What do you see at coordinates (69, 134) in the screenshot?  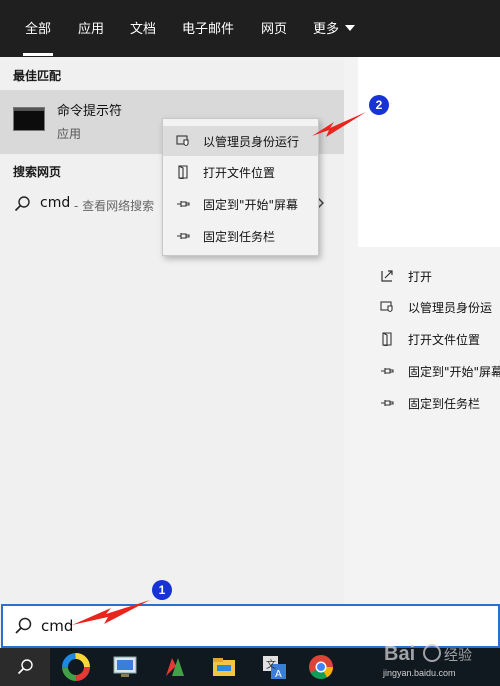 I see `best-match-subtitle: 应用` at bounding box center [69, 134].